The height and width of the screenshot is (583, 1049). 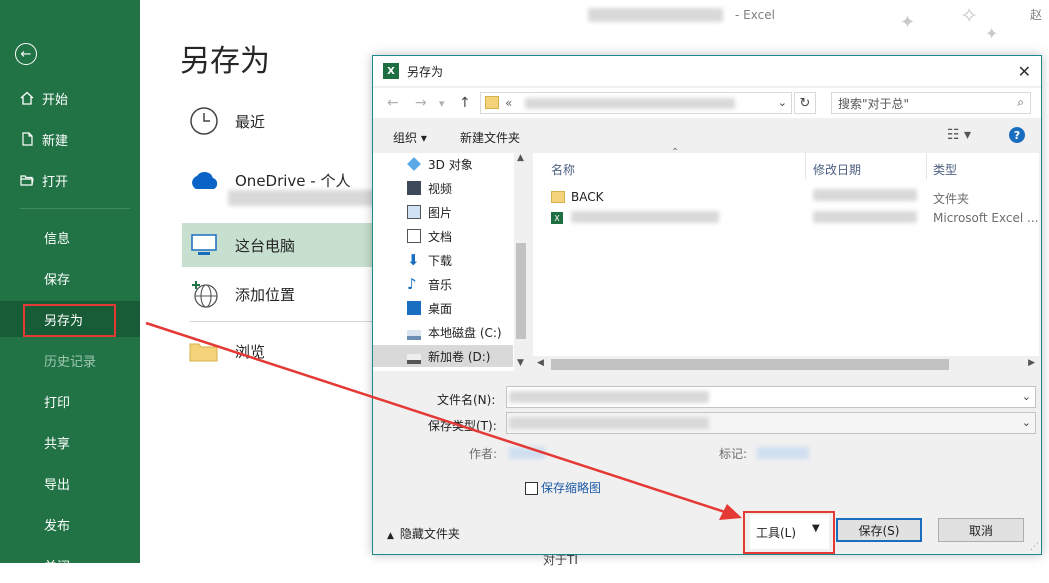 What do you see at coordinates (70, 180) in the screenshot?
I see `nav-open: 打开` at bounding box center [70, 180].